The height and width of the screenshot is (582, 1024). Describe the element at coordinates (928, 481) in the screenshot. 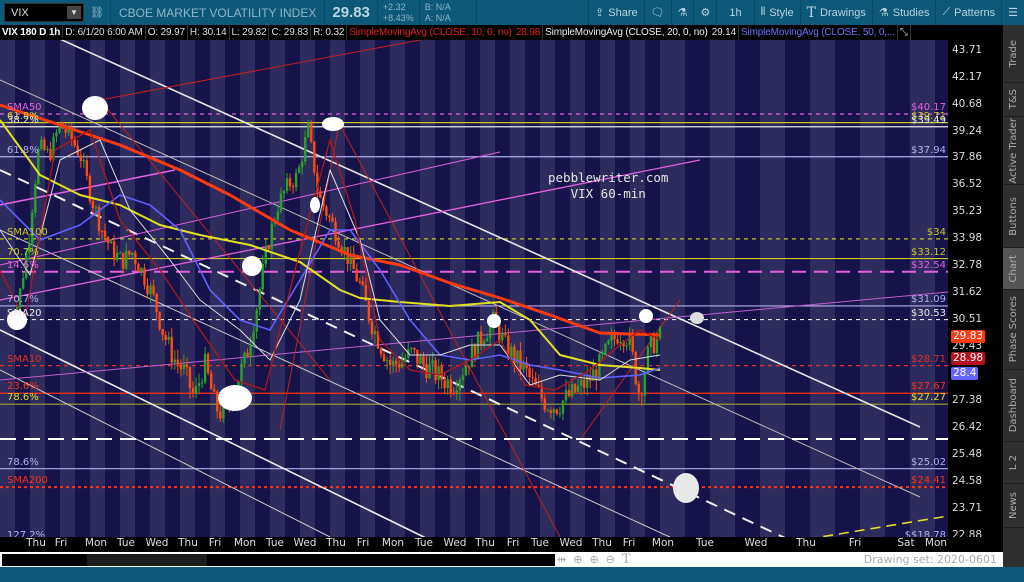

I see `level-price-label: $24.41` at that location.